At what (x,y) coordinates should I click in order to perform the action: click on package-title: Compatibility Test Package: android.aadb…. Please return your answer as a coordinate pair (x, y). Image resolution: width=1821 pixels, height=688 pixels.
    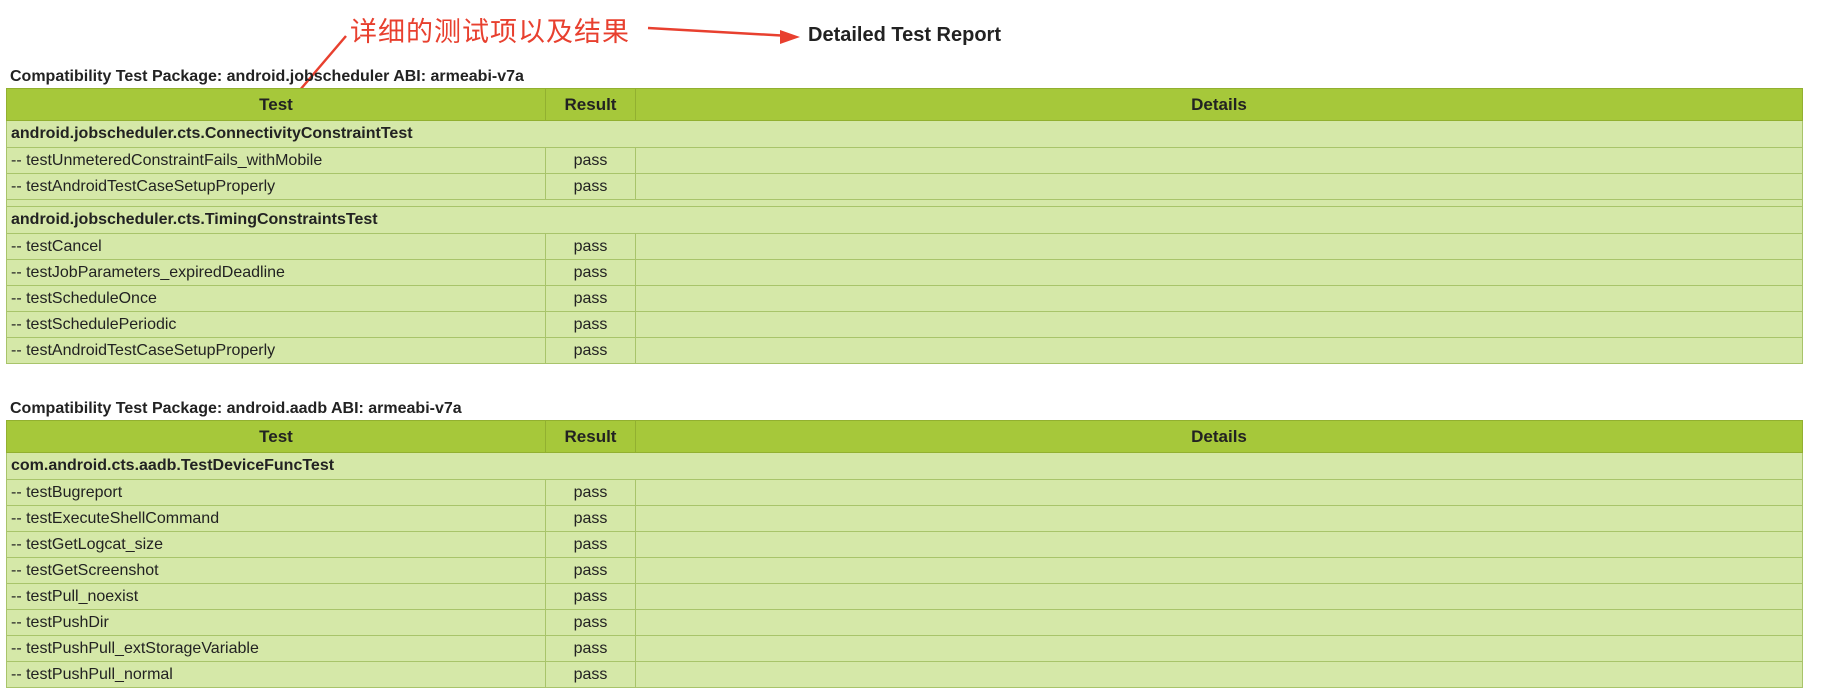
    Looking at the image, I should click on (236, 408).